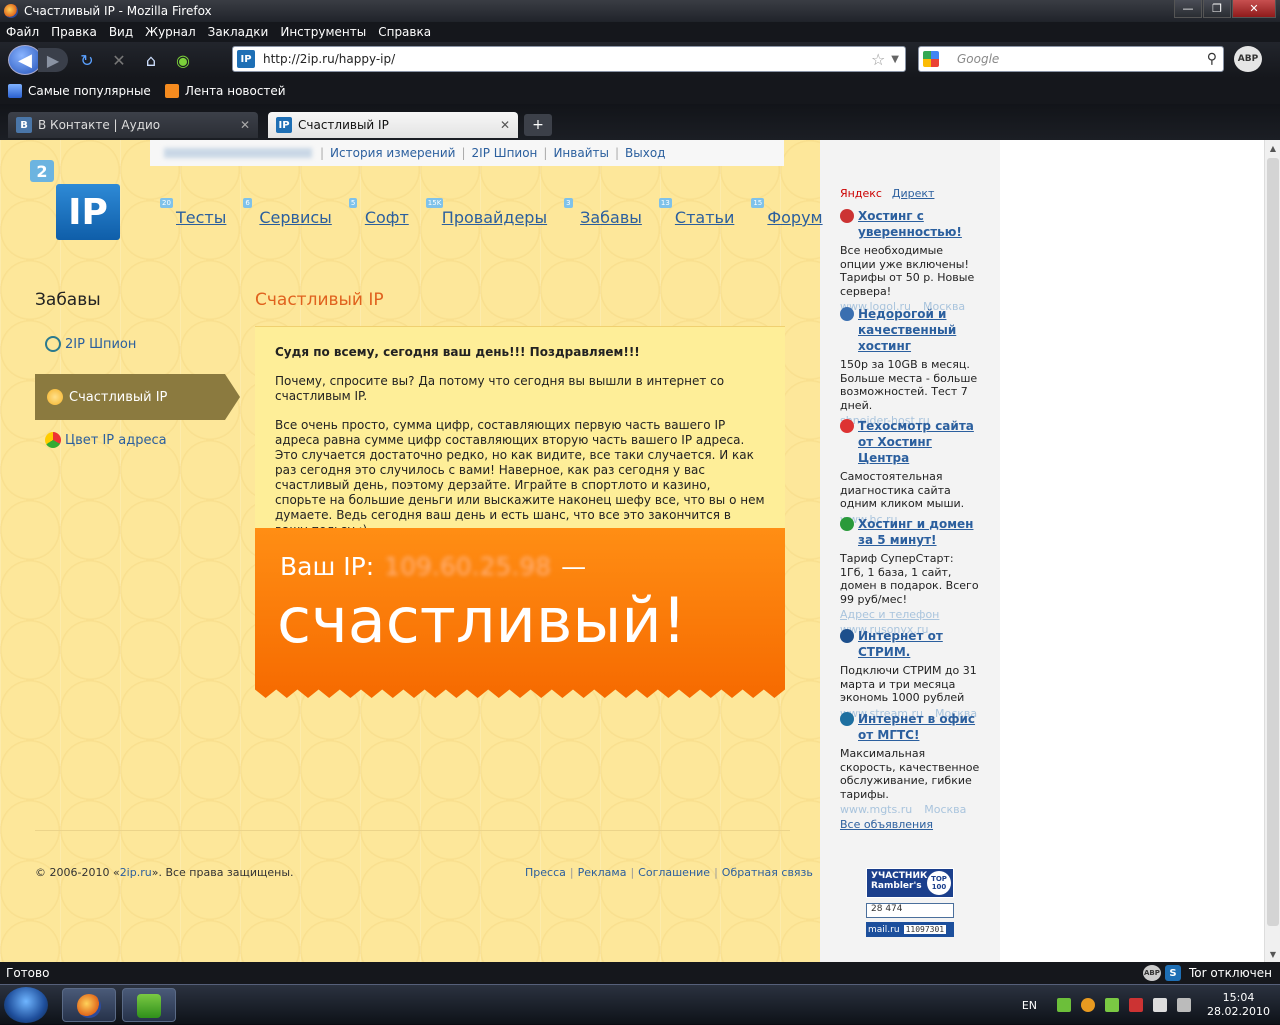 This screenshot has width=1280, height=1025. I want to click on vertical-scrollbar: ▲ ▼, so click(1272, 551).